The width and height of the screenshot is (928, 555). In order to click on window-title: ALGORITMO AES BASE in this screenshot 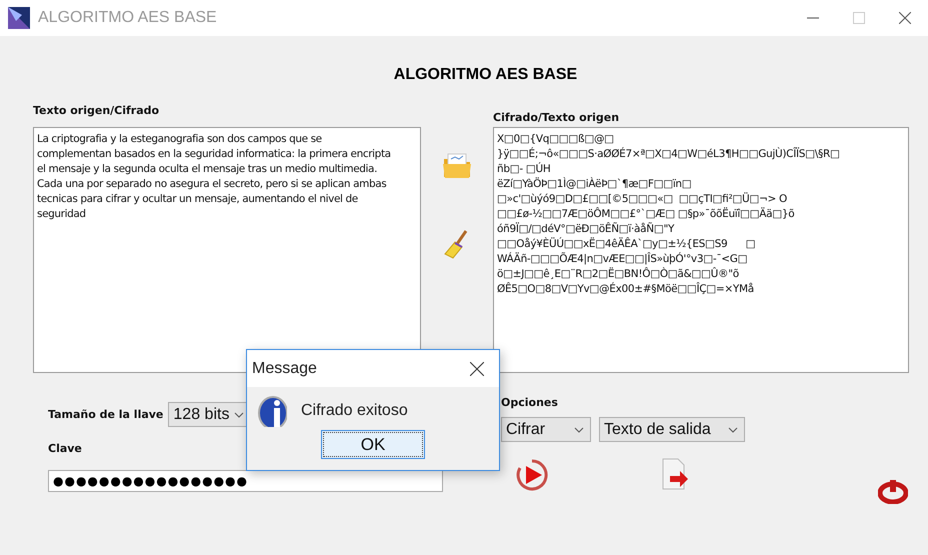, I will do `click(127, 18)`.